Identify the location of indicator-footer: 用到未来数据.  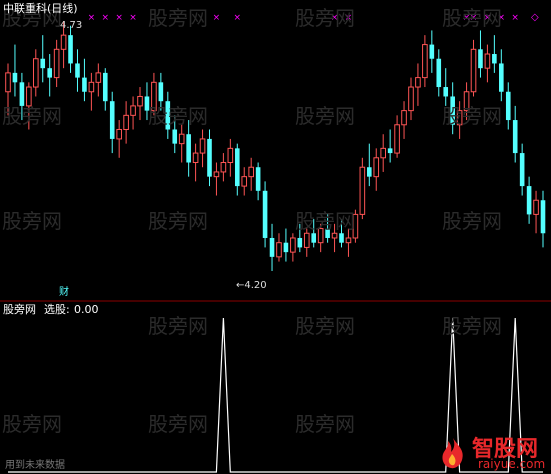
(35, 465).